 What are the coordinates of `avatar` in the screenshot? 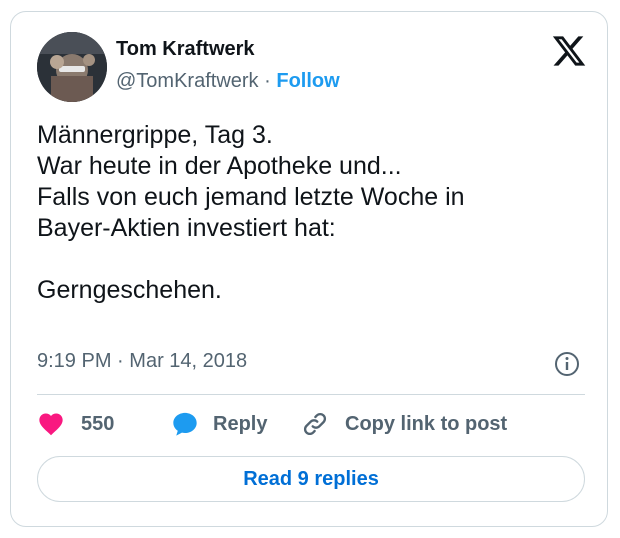 It's located at (72, 67).